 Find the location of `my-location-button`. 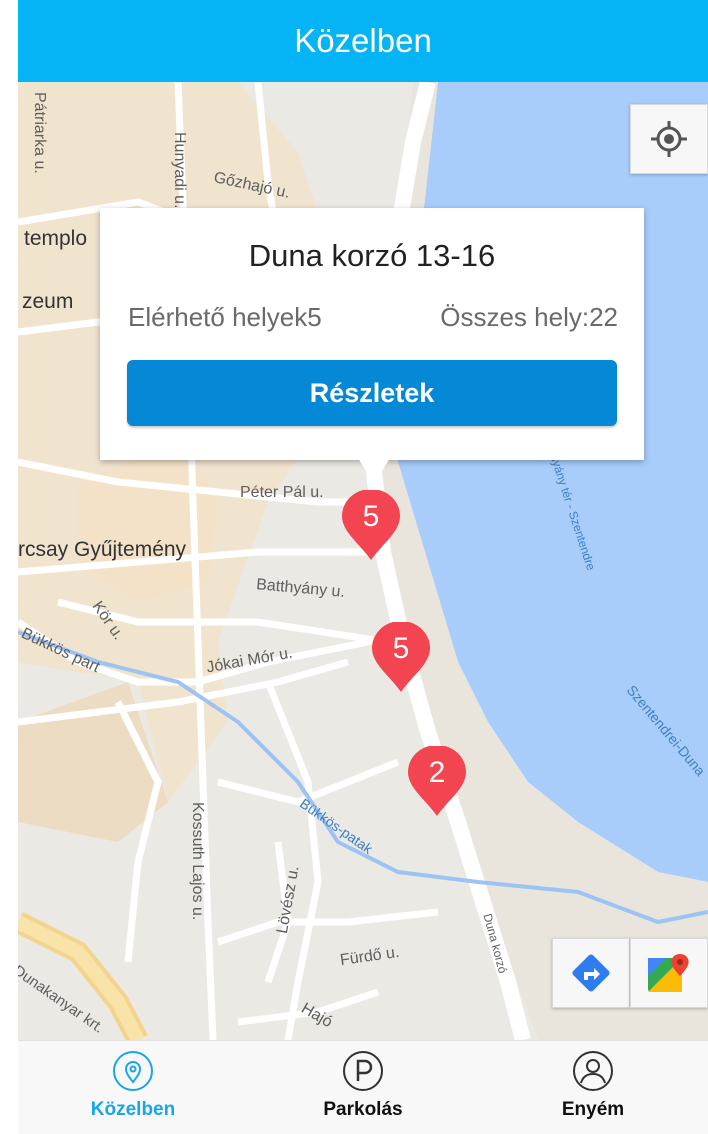

my-location-button is located at coordinates (669, 139).